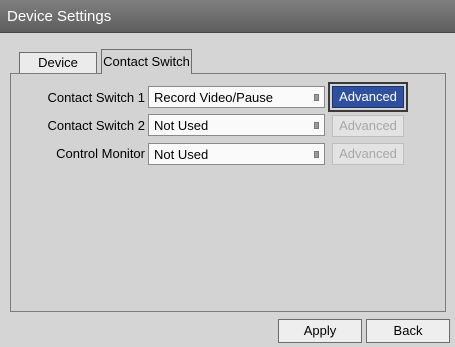 Image resolution: width=455 pixels, height=347 pixels. I want to click on contact-switch-2-select: Not Used, so click(236, 125).